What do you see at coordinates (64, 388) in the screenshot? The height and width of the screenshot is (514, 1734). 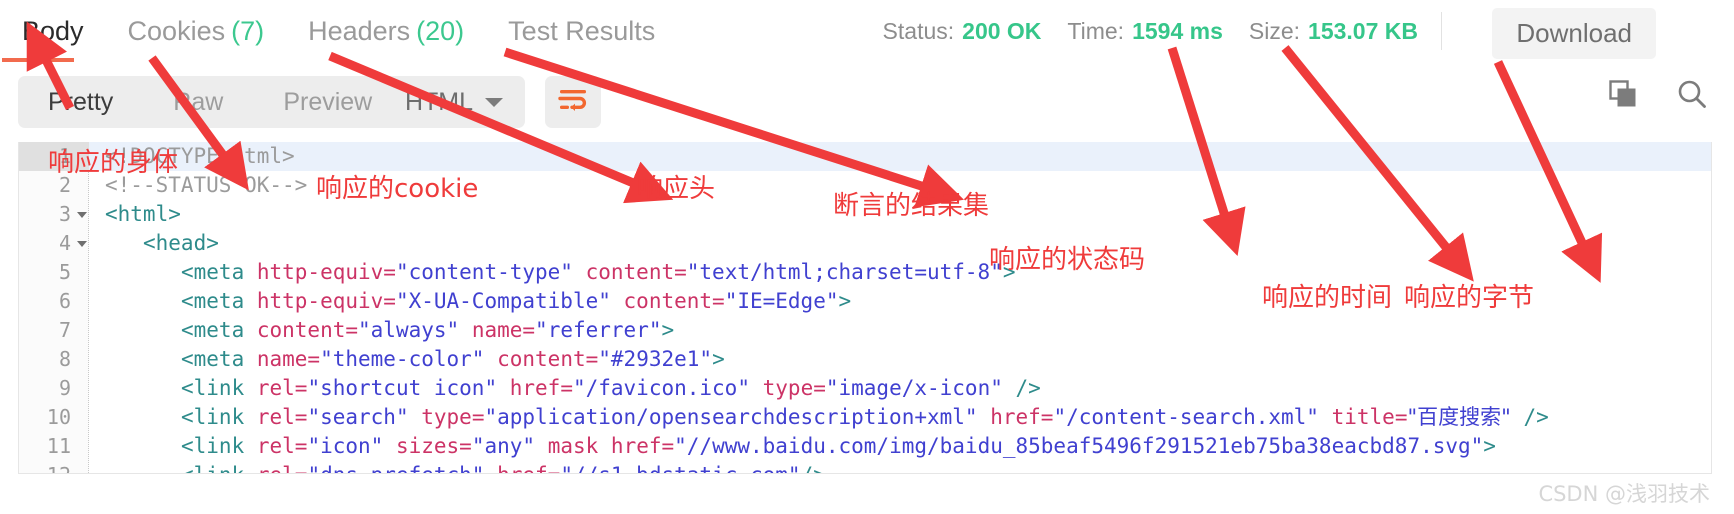 I see `line-number: 9` at bounding box center [64, 388].